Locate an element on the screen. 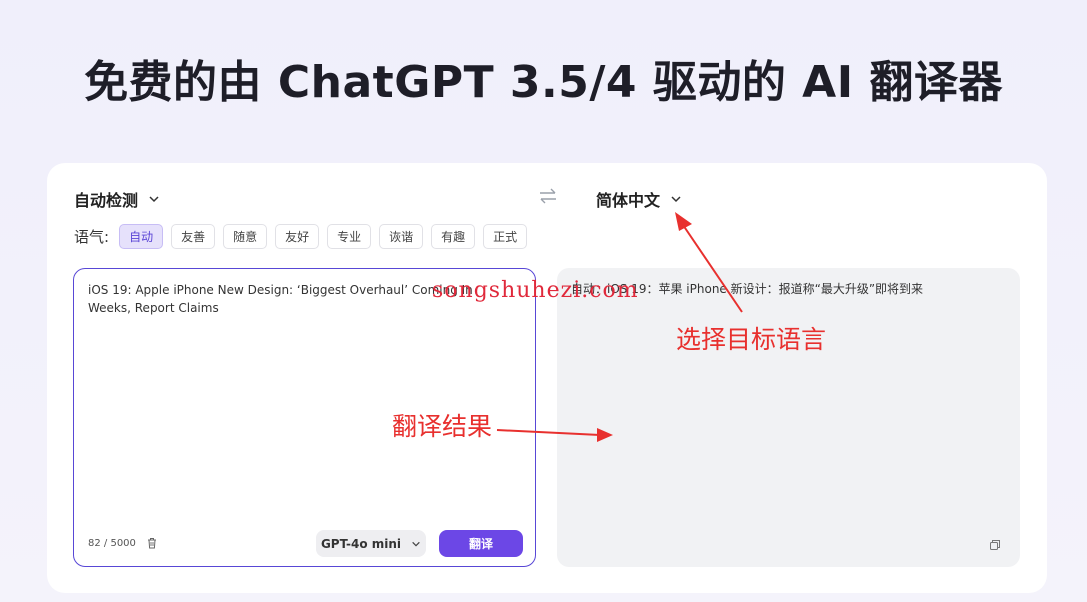  swap-arrows-icon is located at coordinates (548, 196).